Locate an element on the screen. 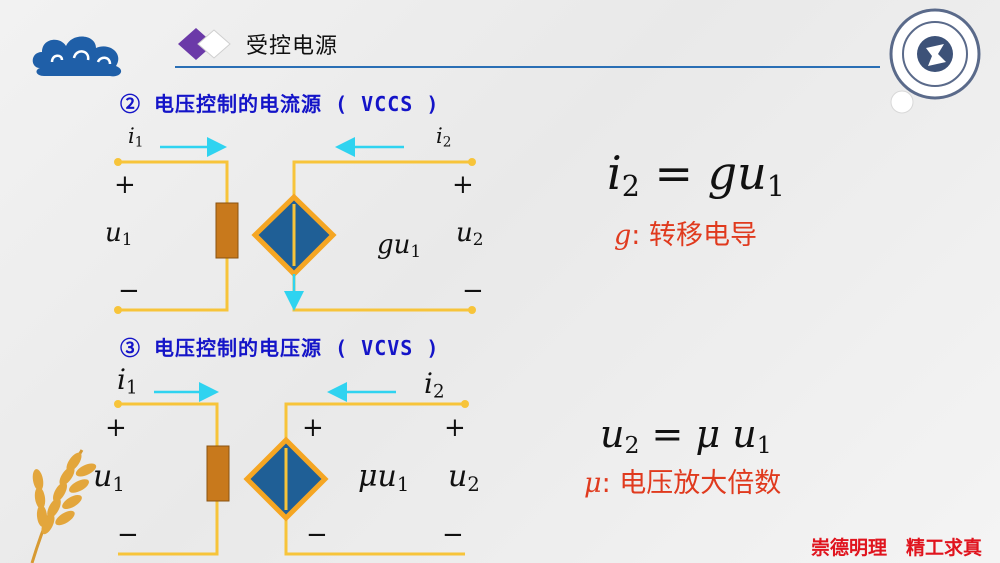 The height and width of the screenshot is (563, 1000). vccs-u2-label: u2 is located at coordinates (470, 234).